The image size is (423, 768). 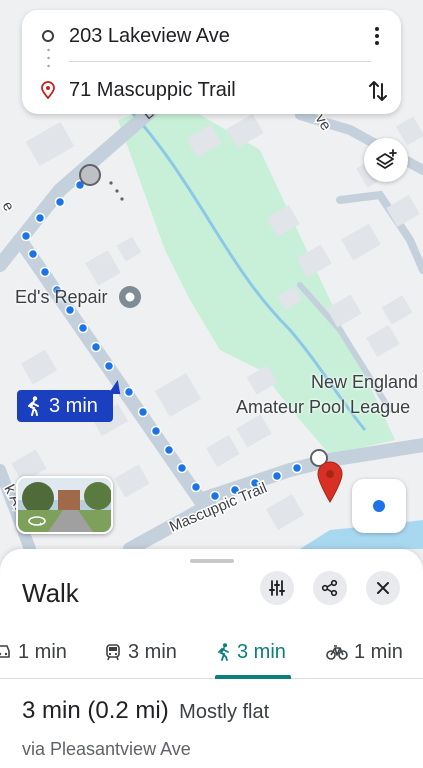 I want to click on swap-vert-icon, so click(x=378, y=91).